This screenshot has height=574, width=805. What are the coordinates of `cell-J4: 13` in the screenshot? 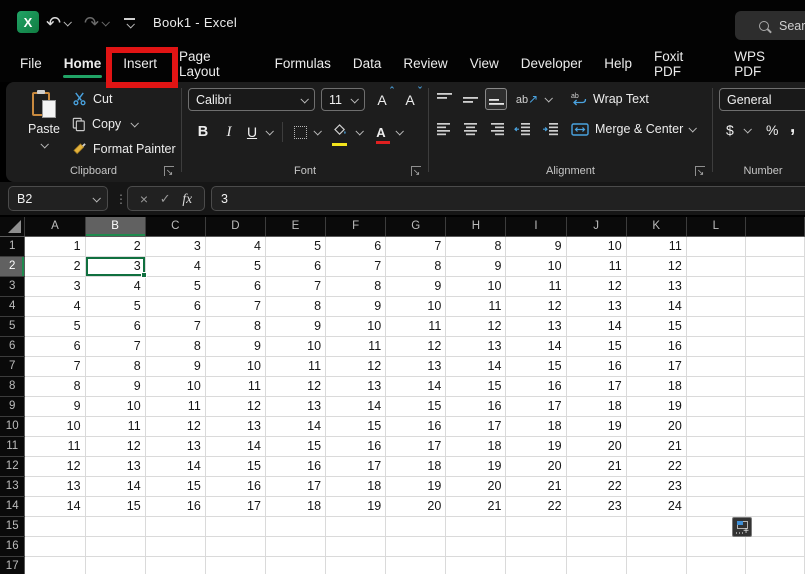 It's located at (596, 306).